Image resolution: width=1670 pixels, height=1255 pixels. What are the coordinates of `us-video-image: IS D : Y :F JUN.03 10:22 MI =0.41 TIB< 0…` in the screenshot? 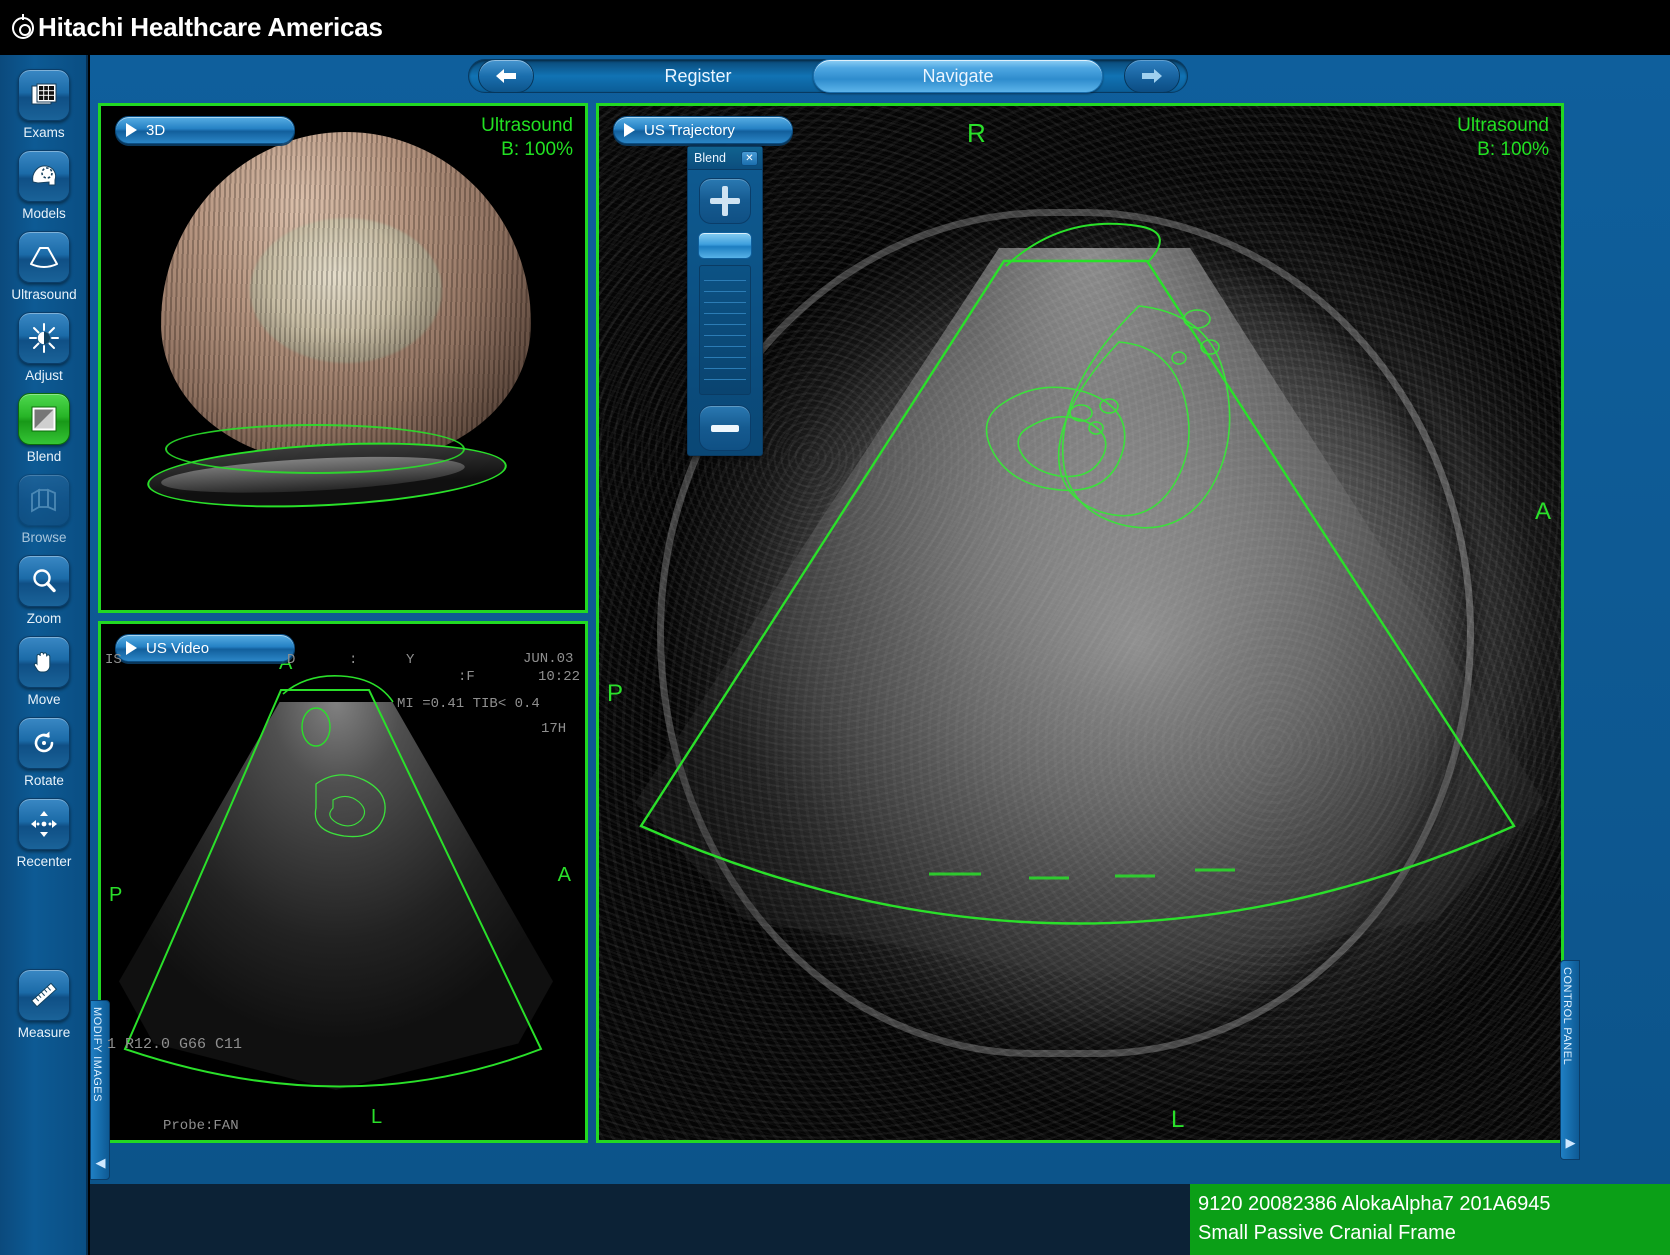 It's located at (343, 882).